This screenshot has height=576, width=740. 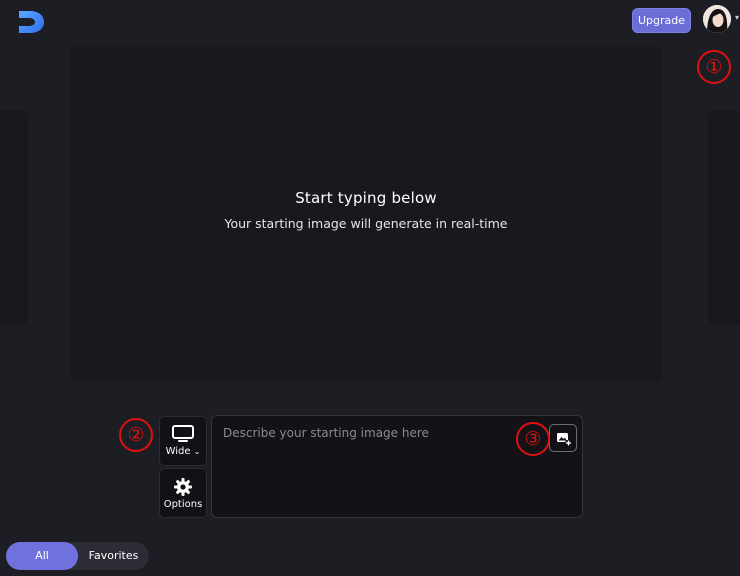 I want to click on upgrade-button: Upgrade, so click(x=661, y=20).